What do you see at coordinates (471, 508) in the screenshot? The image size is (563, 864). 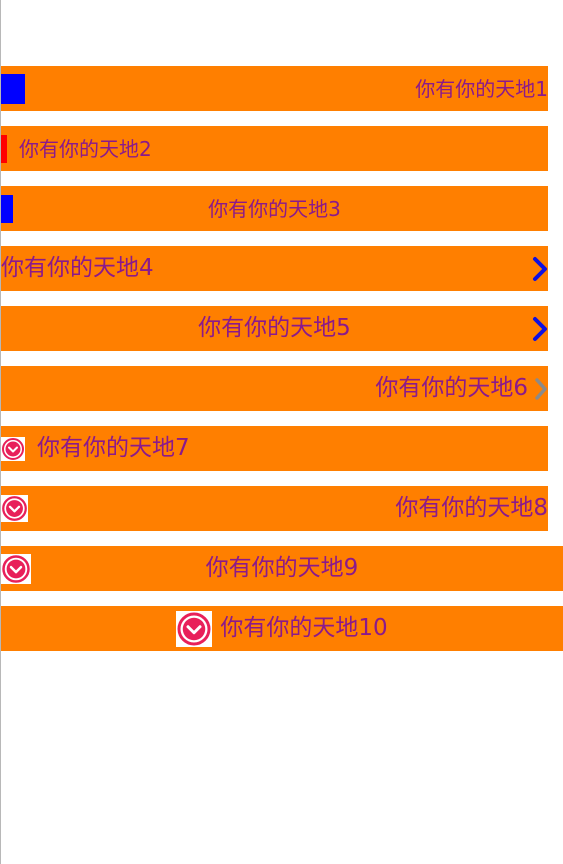 I see `row-label-8: 你有你的天地8` at bounding box center [471, 508].